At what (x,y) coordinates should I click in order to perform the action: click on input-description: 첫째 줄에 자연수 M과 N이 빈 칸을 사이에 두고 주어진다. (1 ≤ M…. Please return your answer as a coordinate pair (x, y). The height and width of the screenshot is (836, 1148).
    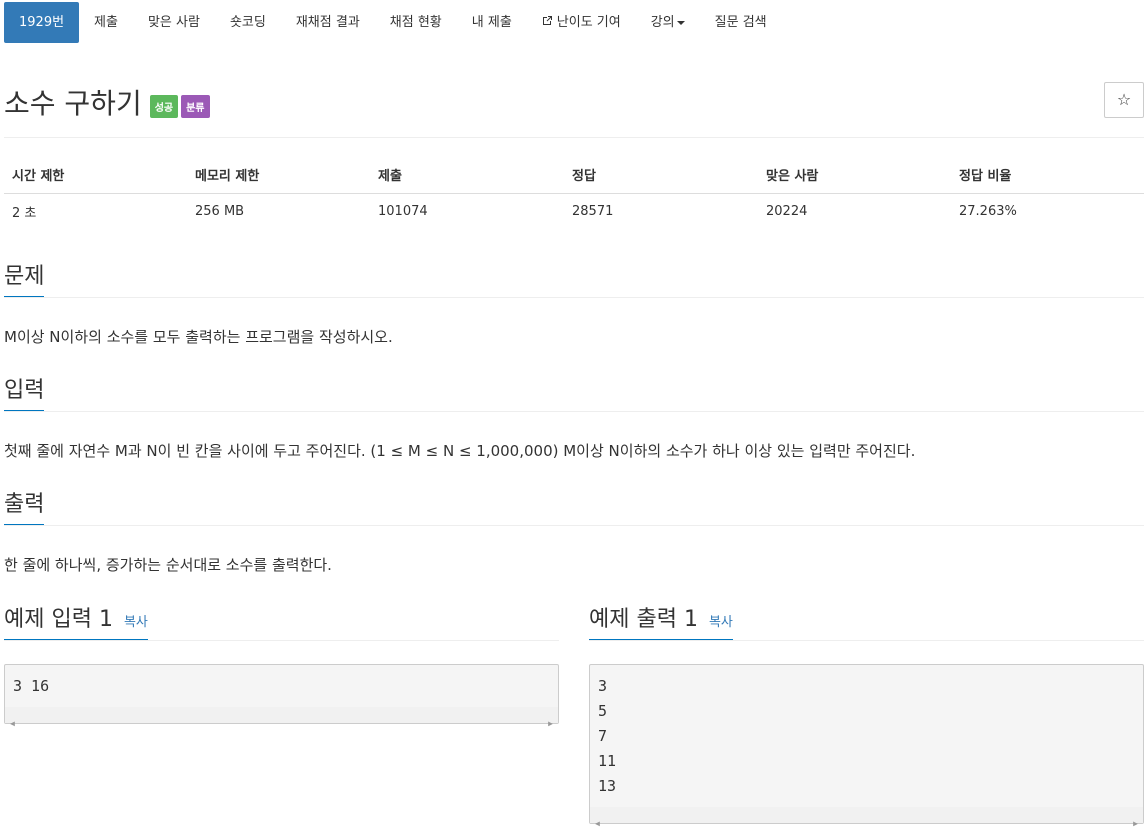
    Looking at the image, I should click on (460, 451).